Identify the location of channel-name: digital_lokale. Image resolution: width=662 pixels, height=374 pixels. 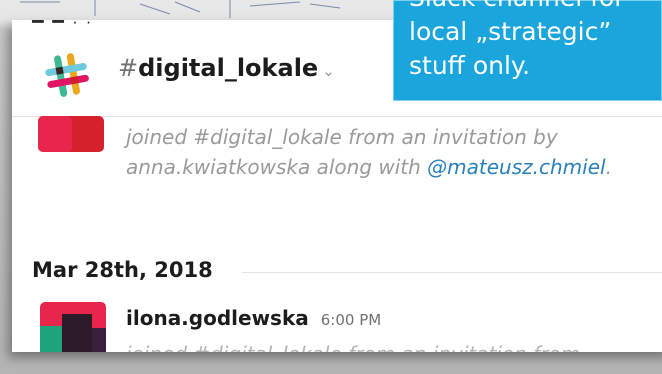
(228, 68).